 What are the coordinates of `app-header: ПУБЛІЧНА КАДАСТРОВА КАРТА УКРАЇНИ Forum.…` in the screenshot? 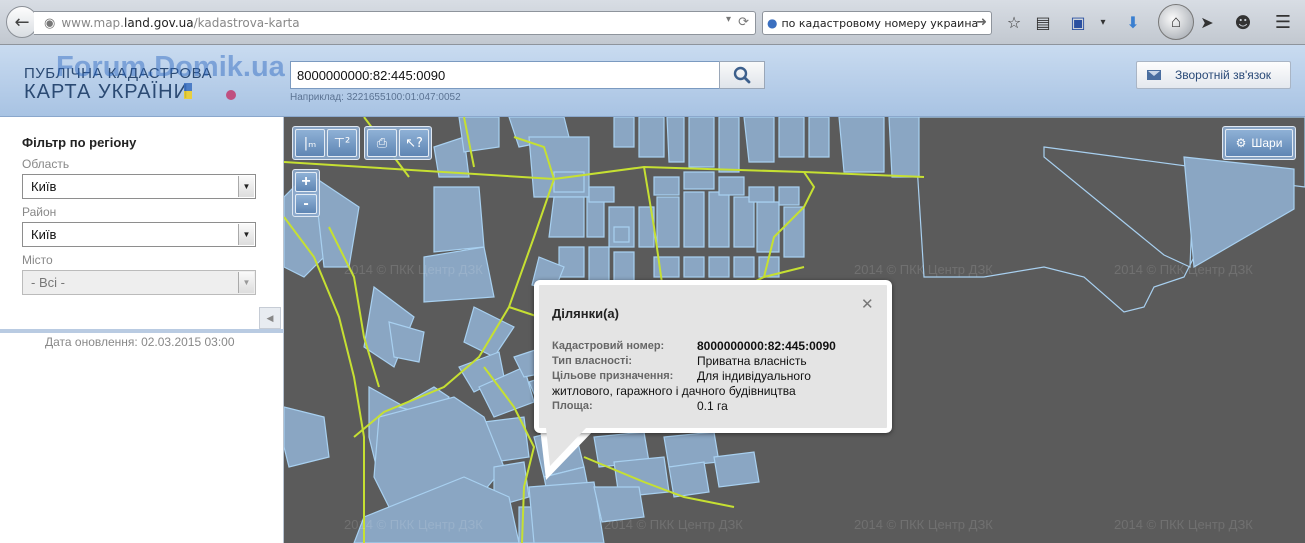 It's located at (652, 81).